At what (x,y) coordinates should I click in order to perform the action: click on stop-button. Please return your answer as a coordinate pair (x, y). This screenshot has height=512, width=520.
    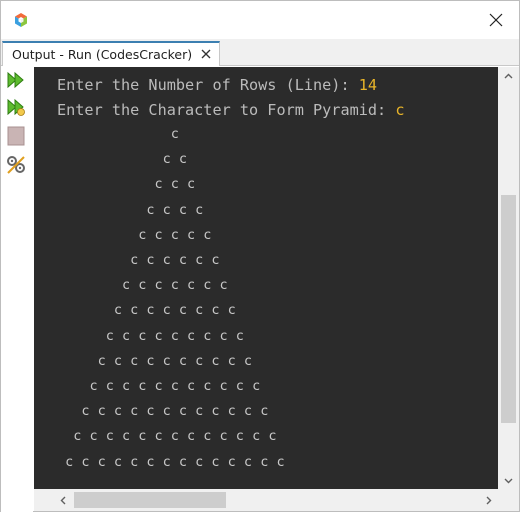
    Looking at the image, I should click on (16, 136).